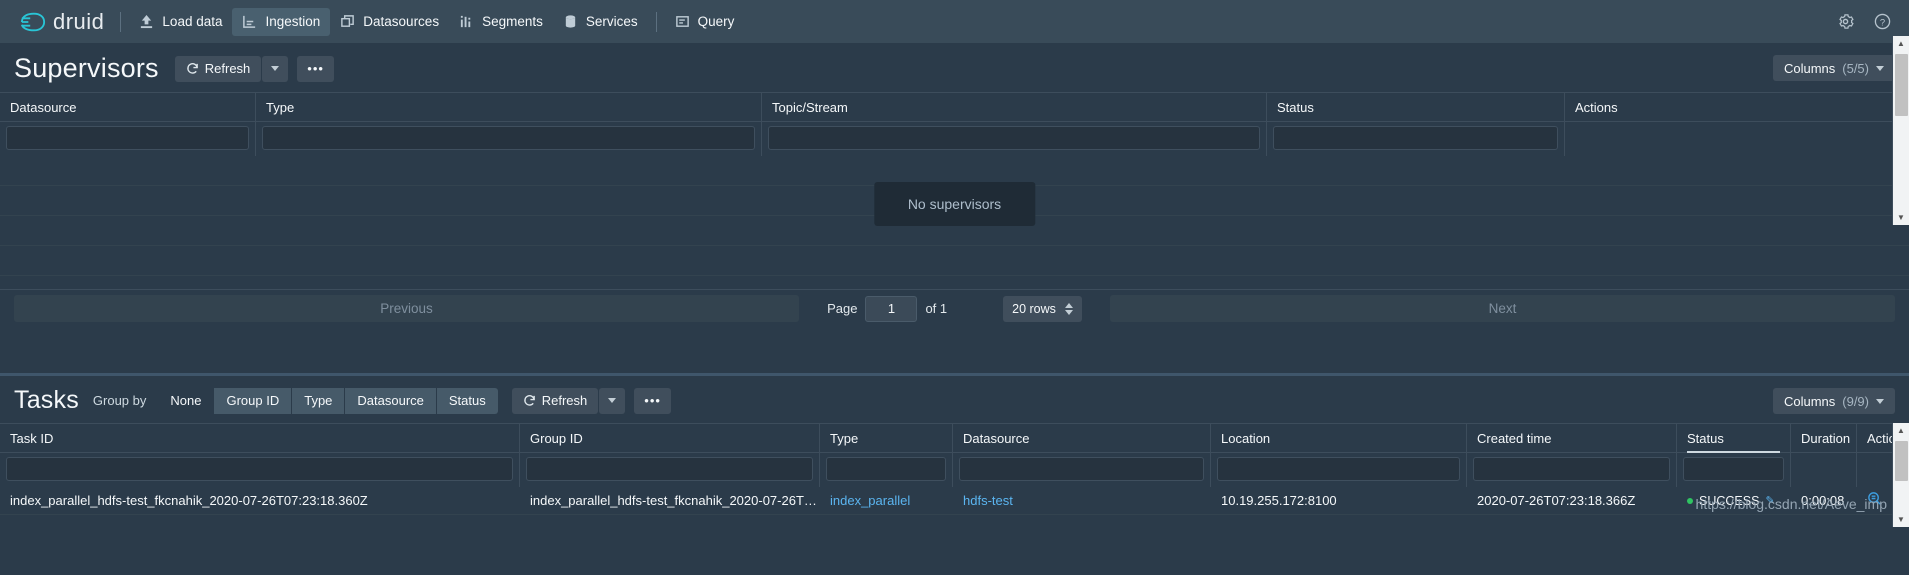 The image size is (1909, 575). I want to click on tasks-refresh-button: Refresh, so click(555, 400).